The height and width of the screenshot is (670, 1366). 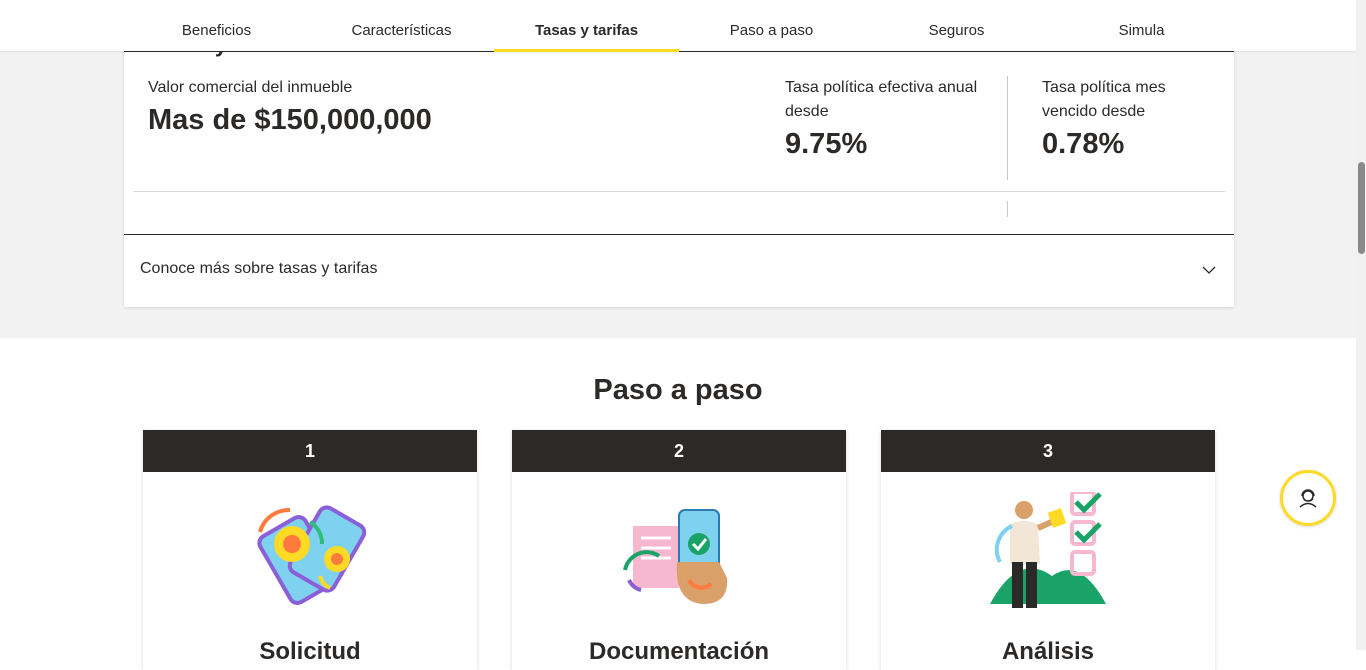 What do you see at coordinates (1104, 99) in the screenshot?
I see `monthly-rate-label: Tasa política mes vencido desde` at bounding box center [1104, 99].